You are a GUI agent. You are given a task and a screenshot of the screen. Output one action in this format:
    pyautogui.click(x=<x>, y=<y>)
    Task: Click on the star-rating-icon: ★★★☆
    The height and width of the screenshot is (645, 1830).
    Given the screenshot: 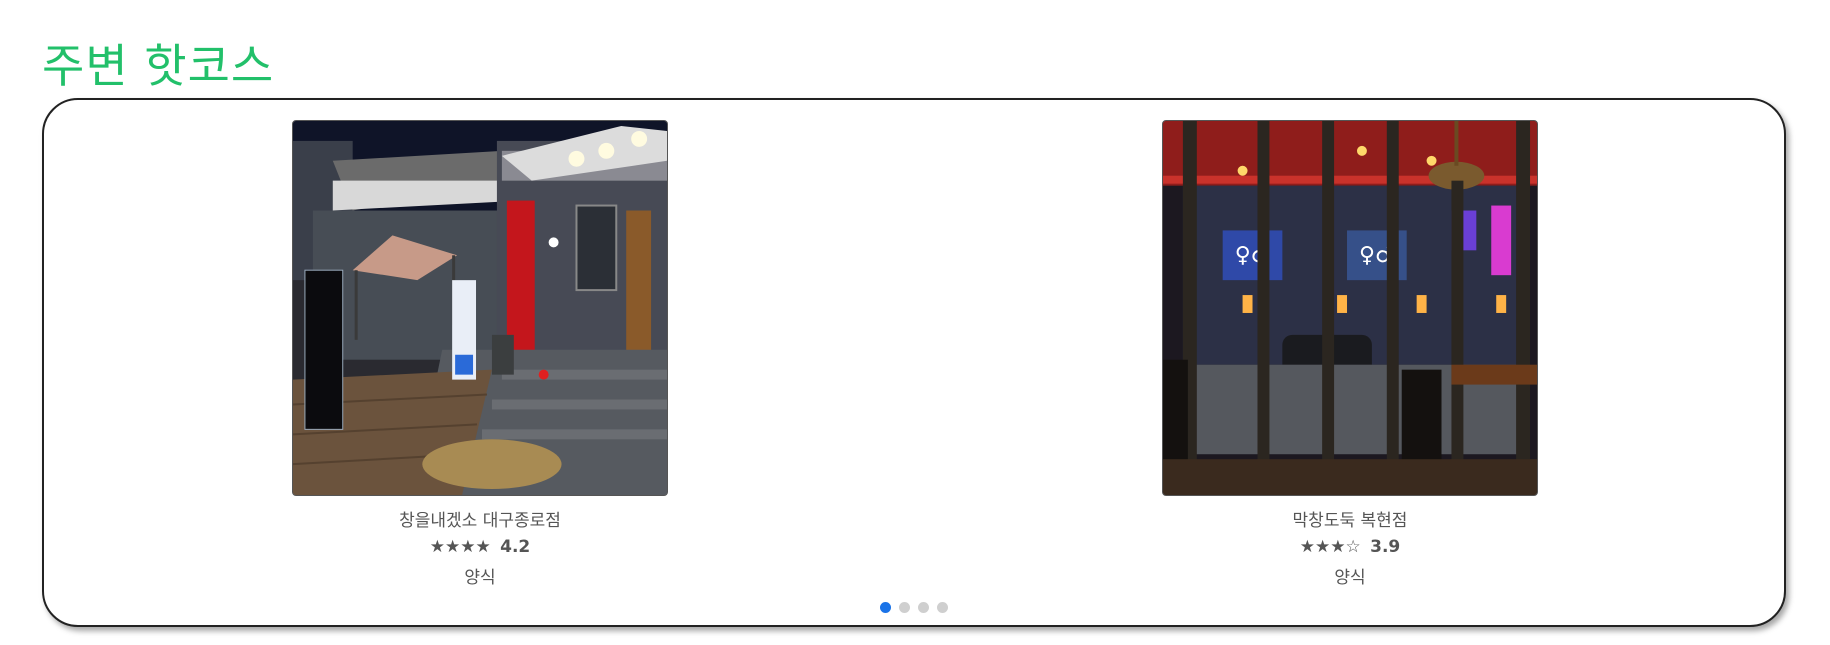 What is the action you would take?
    pyautogui.click(x=1330, y=547)
    